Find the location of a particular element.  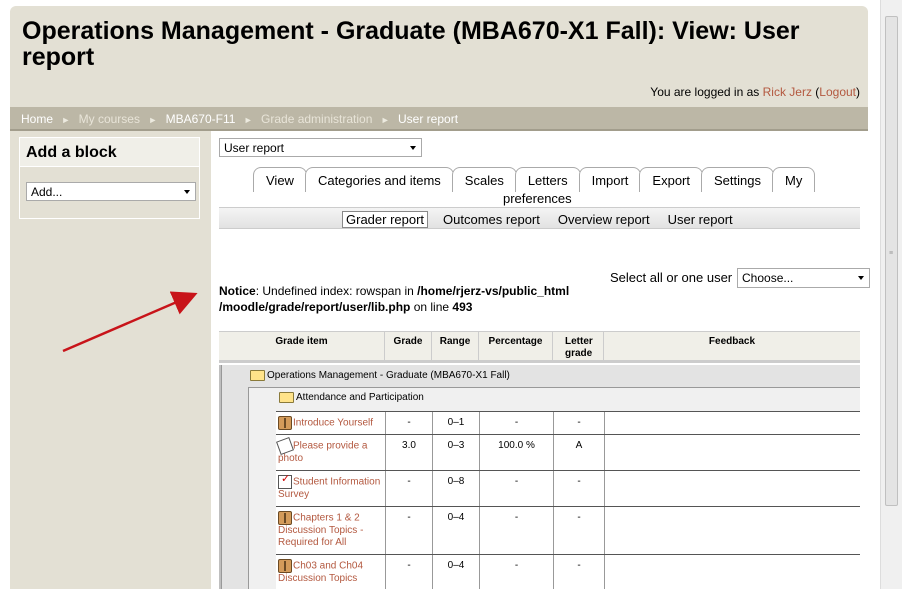

breadcrumb-home: Home is located at coordinates (37, 119).